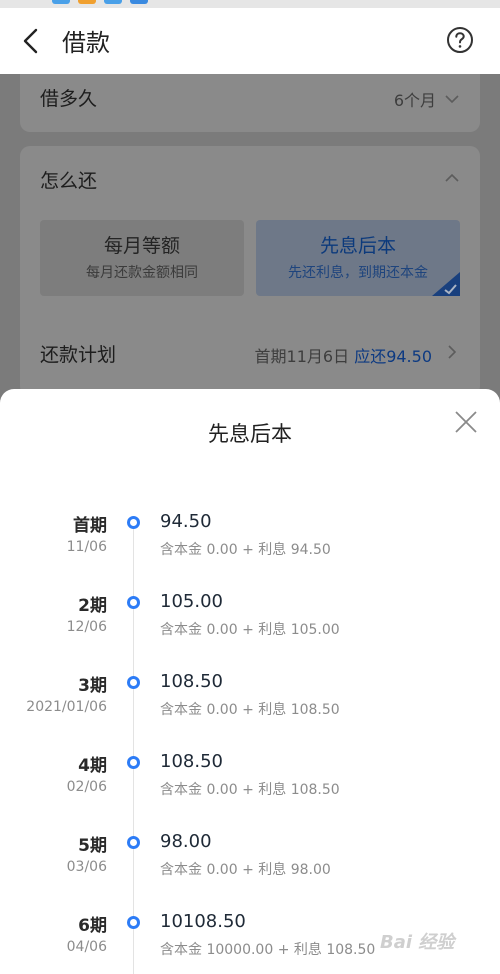  I want to click on sheet-title: 先息后本, so click(250, 434).